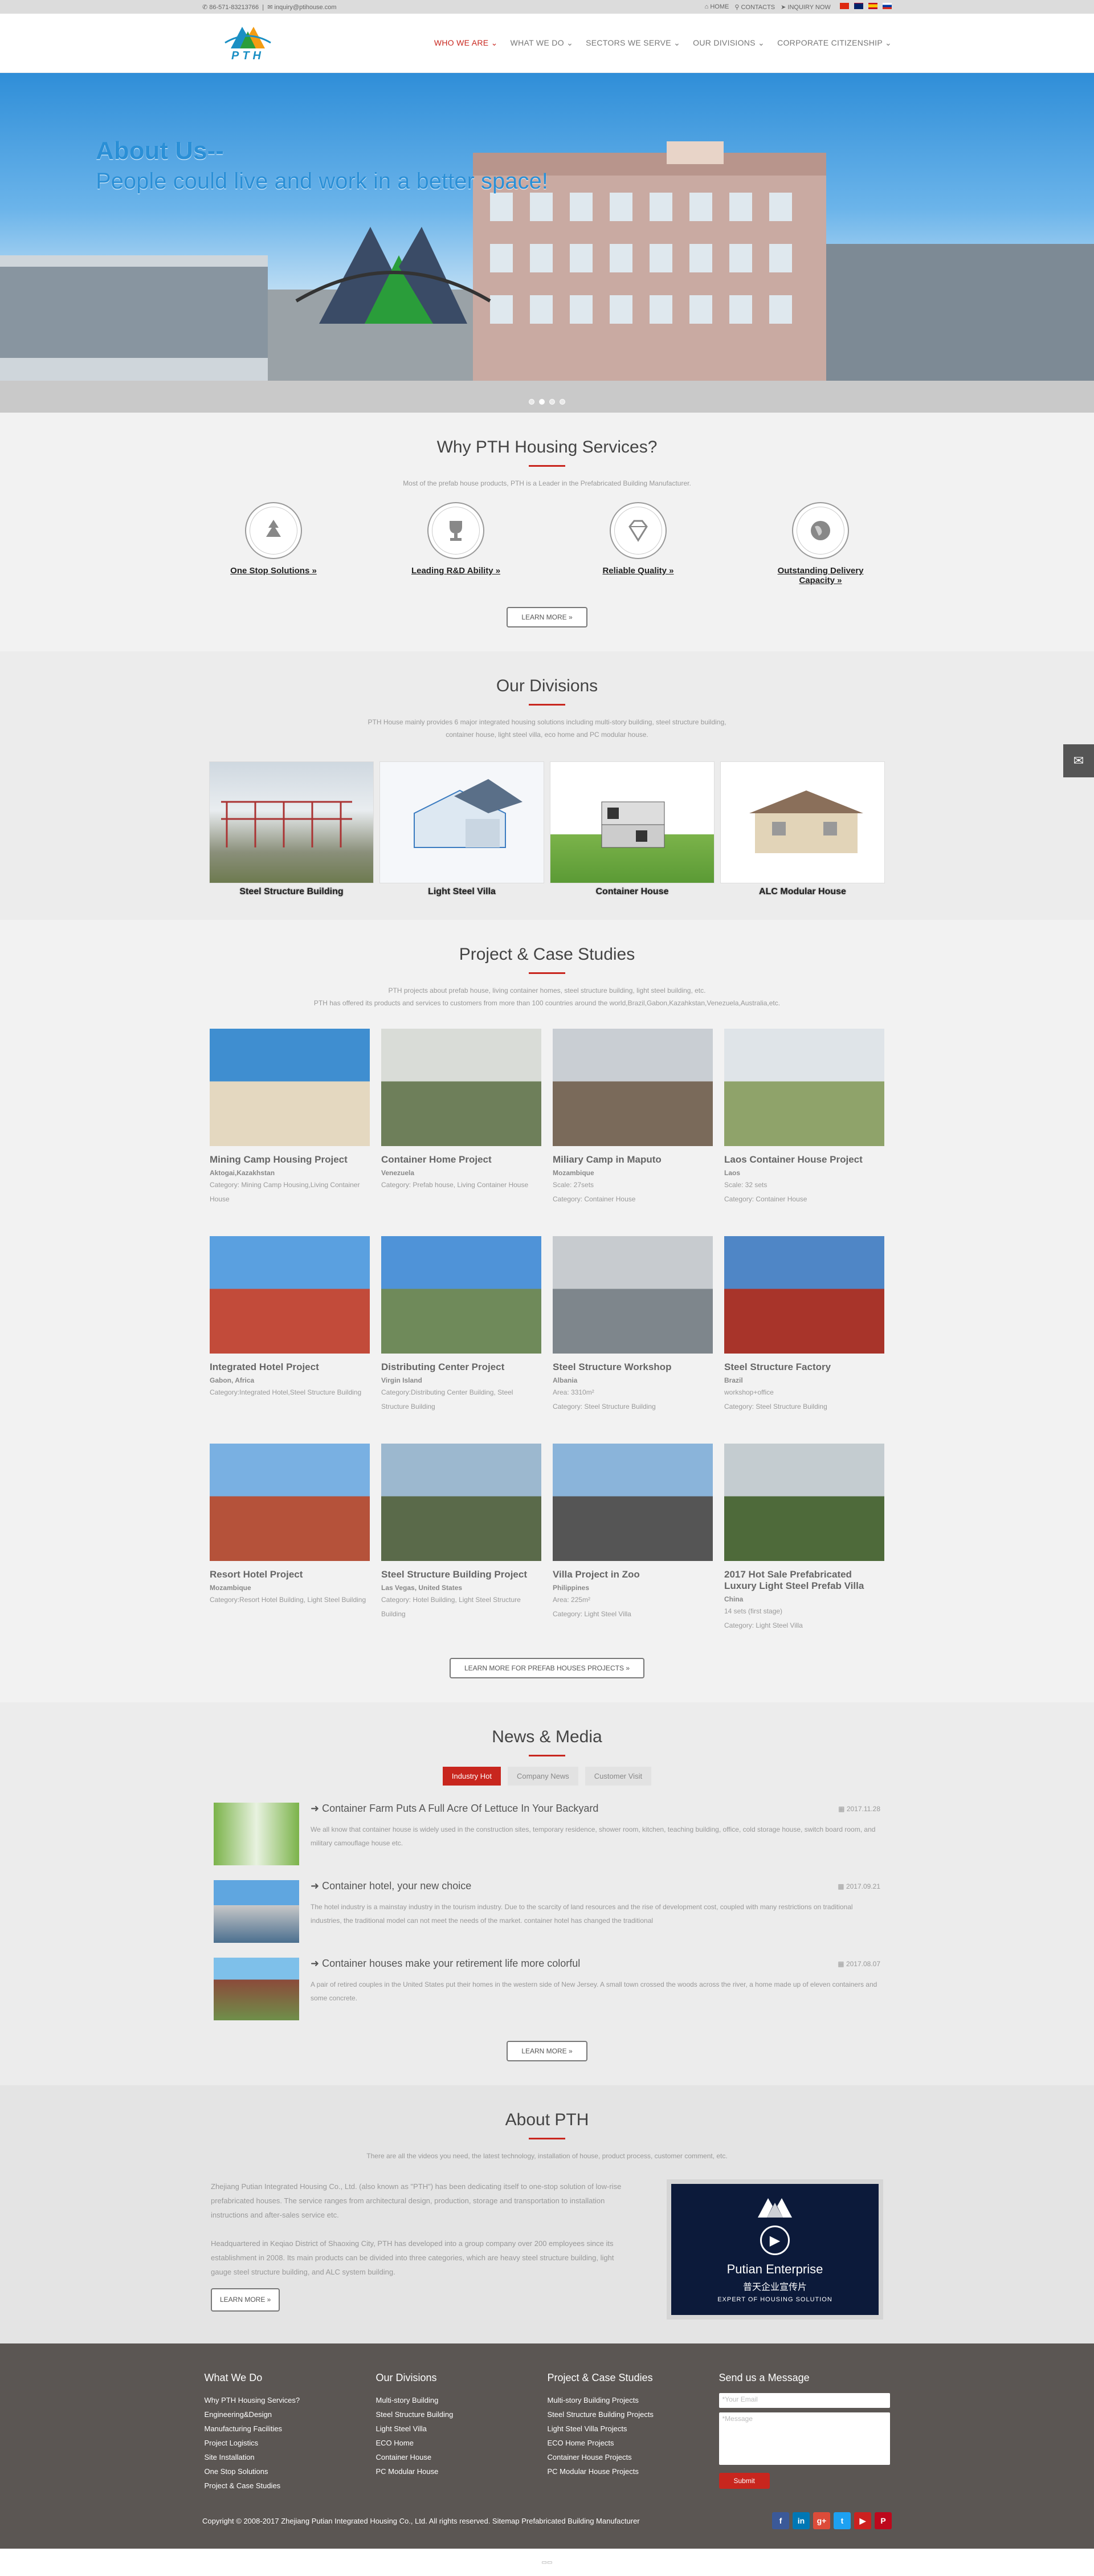  What do you see at coordinates (633, 1574) in the screenshot?
I see `project-name: Villa Project in Zoo` at bounding box center [633, 1574].